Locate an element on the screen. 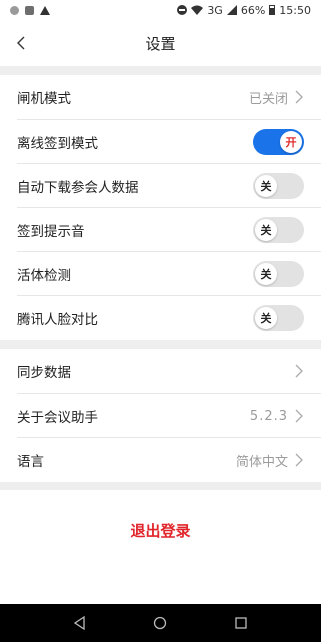 The height and width of the screenshot is (642, 321). setting-gate-mode: 闸机模式 已关闭 is located at coordinates (160, 97).